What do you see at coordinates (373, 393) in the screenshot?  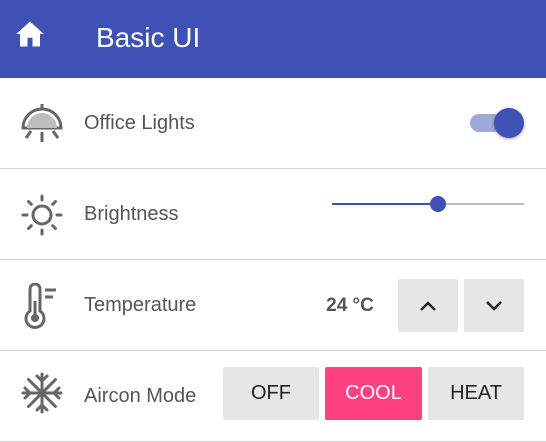 I see `mode-cool-button: COOL` at bounding box center [373, 393].